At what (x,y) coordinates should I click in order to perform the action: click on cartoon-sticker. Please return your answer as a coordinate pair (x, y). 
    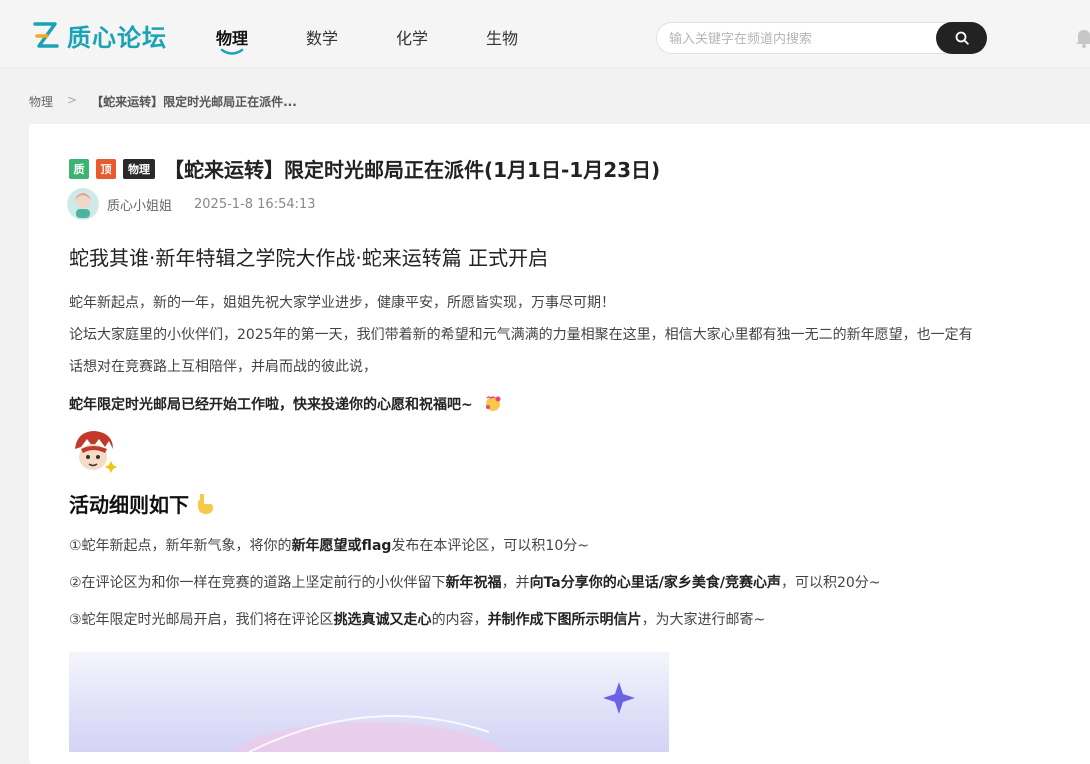
    Looking at the image, I should click on (96, 452).